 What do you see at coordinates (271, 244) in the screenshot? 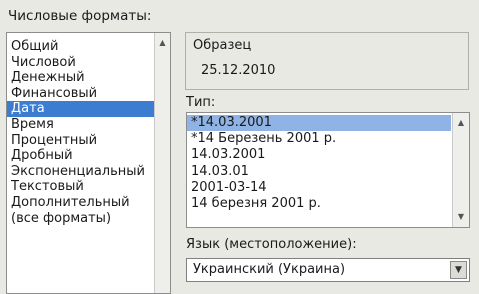
I see `language-label: Язык (местоположение):` at bounding box center [271, 244].